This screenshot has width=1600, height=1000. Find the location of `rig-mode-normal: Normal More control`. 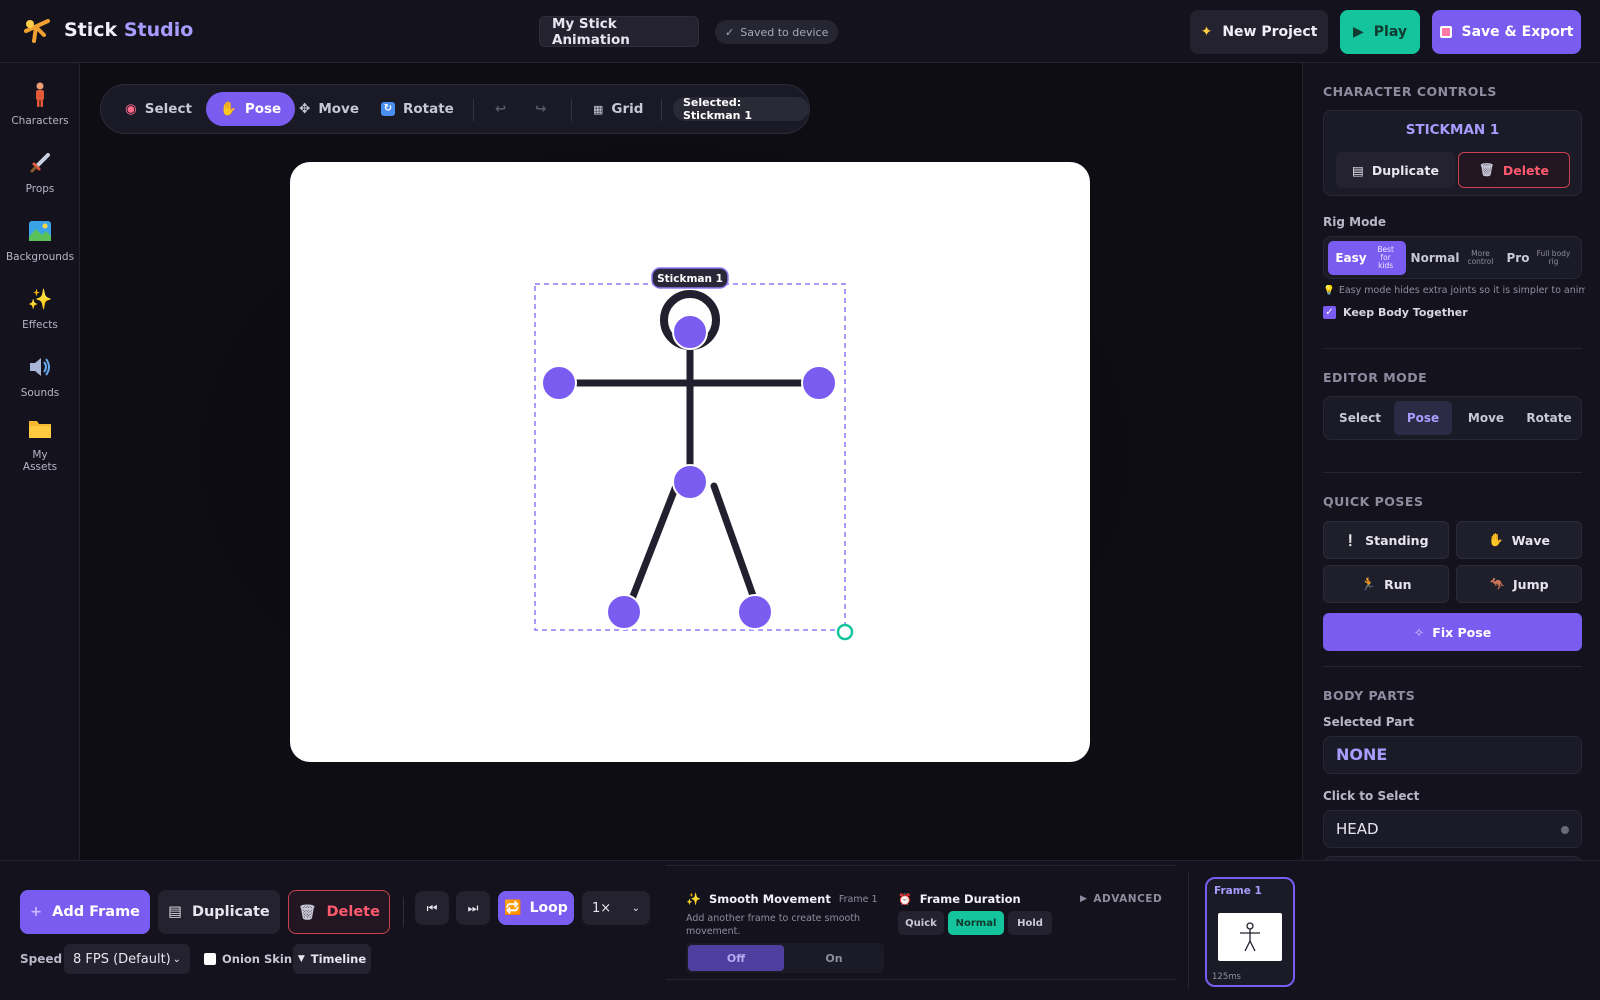

rig-mode-normal: Normal More control is located at coordinates (1453, 258).